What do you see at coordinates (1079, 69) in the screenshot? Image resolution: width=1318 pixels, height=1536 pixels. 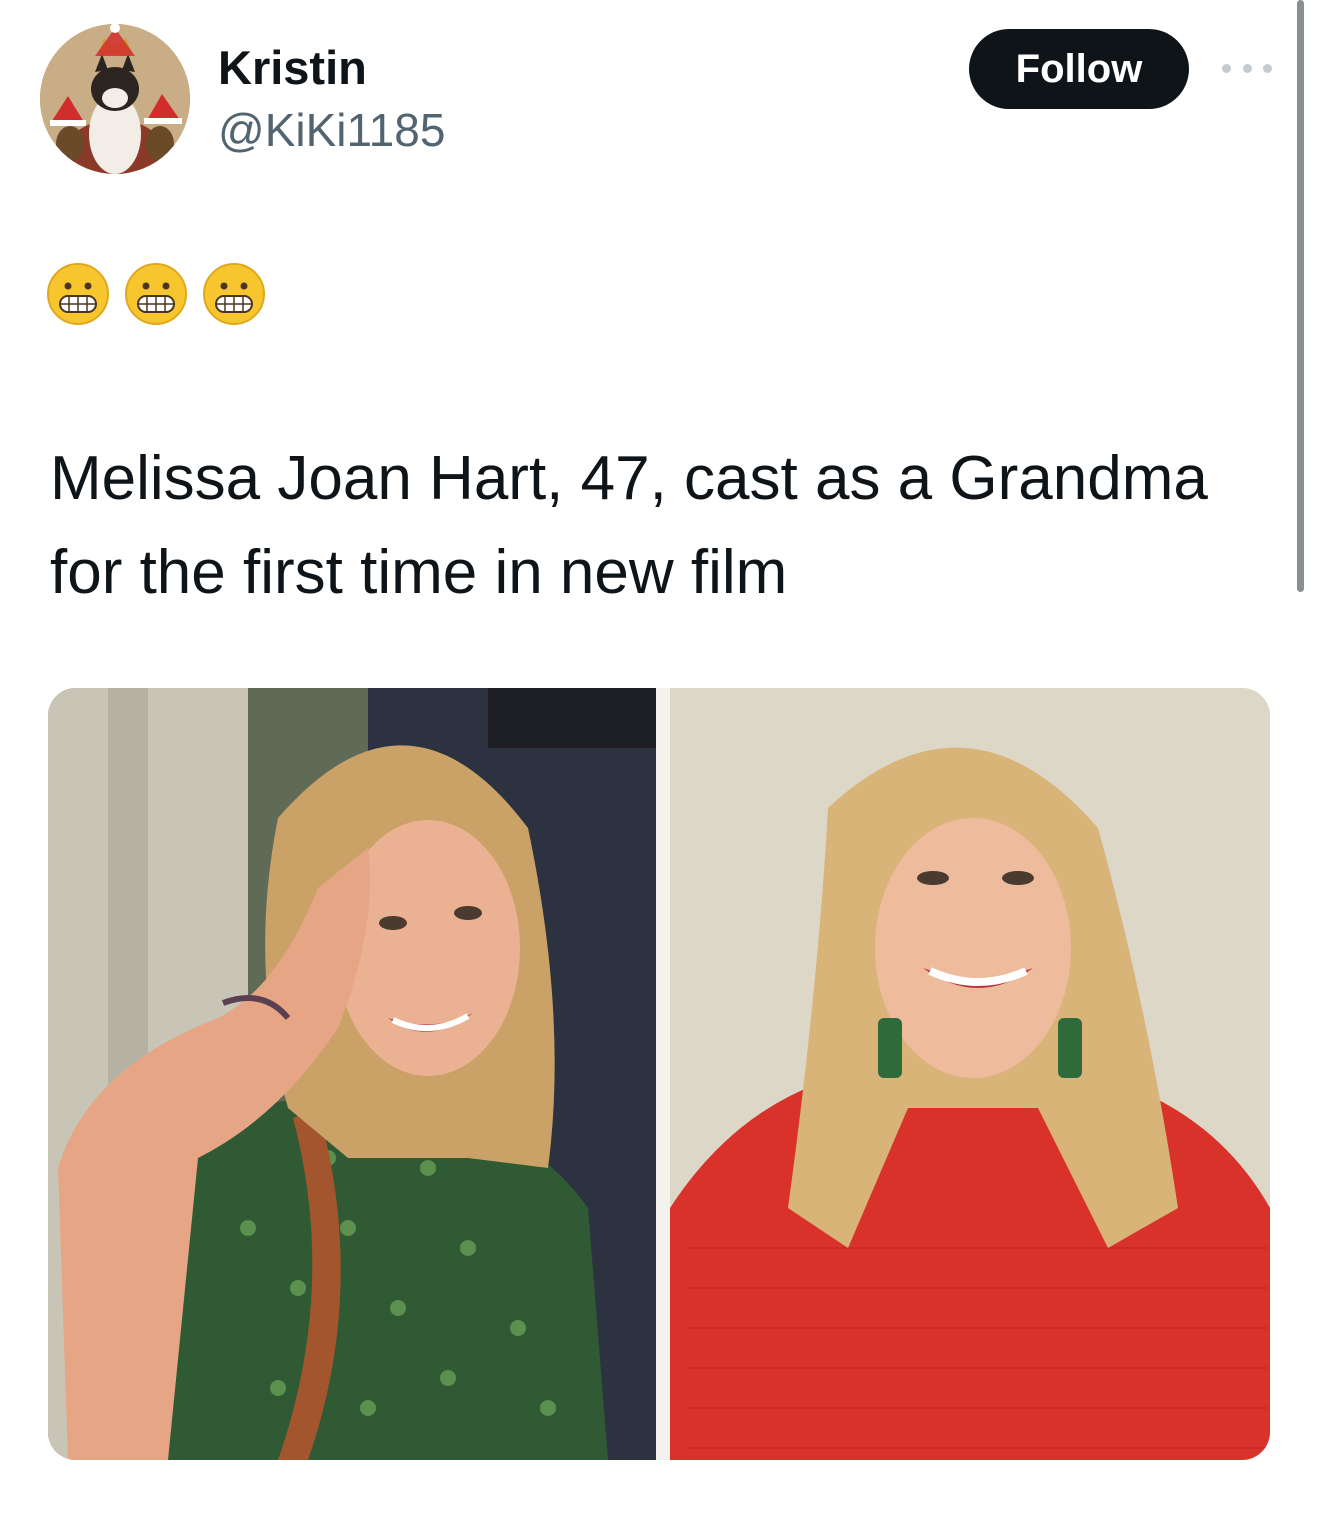 I see `follow-button: Follow` at bounding box center [1079, 69].